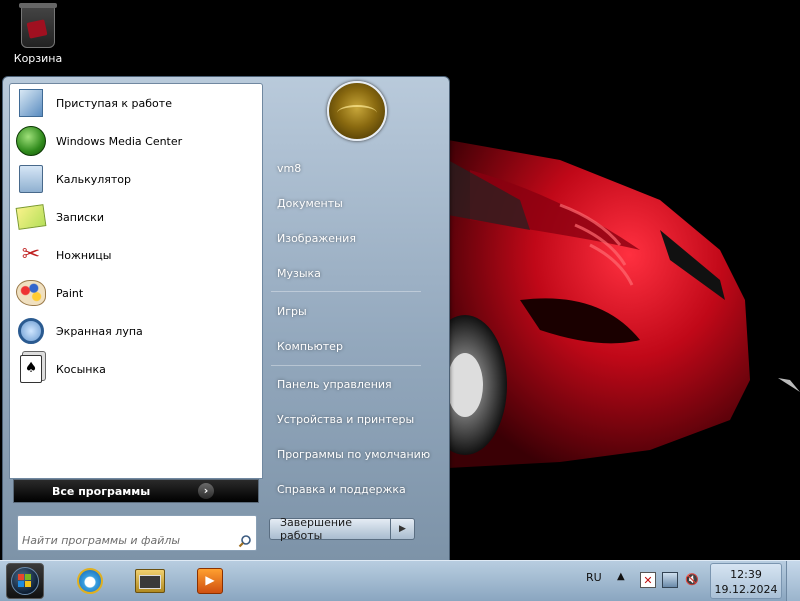  I want to click on program-item-solitaire: ♠ Косынка, so click(136, 369).